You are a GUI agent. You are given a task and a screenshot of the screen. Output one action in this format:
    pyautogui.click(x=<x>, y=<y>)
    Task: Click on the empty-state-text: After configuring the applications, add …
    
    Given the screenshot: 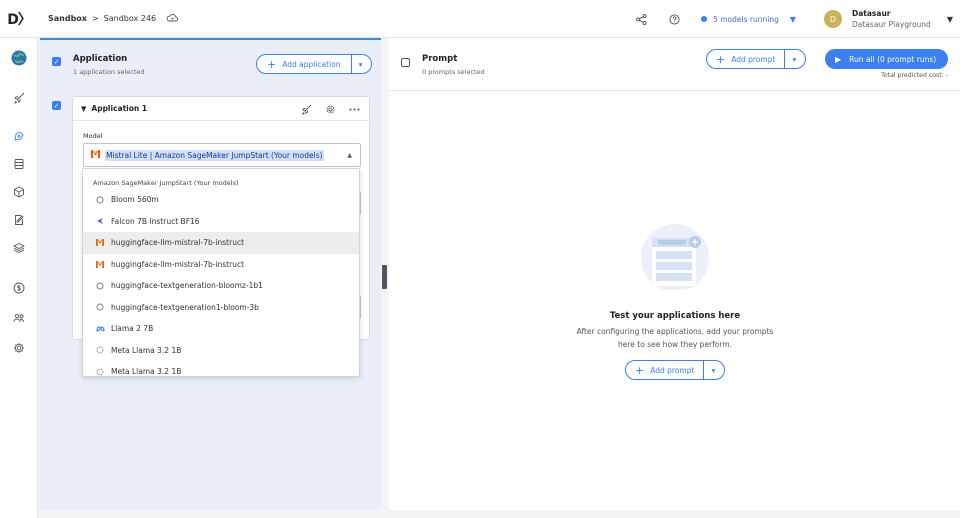 What is the action you would take?
    pyautogui.click(x=675, y=338)
    